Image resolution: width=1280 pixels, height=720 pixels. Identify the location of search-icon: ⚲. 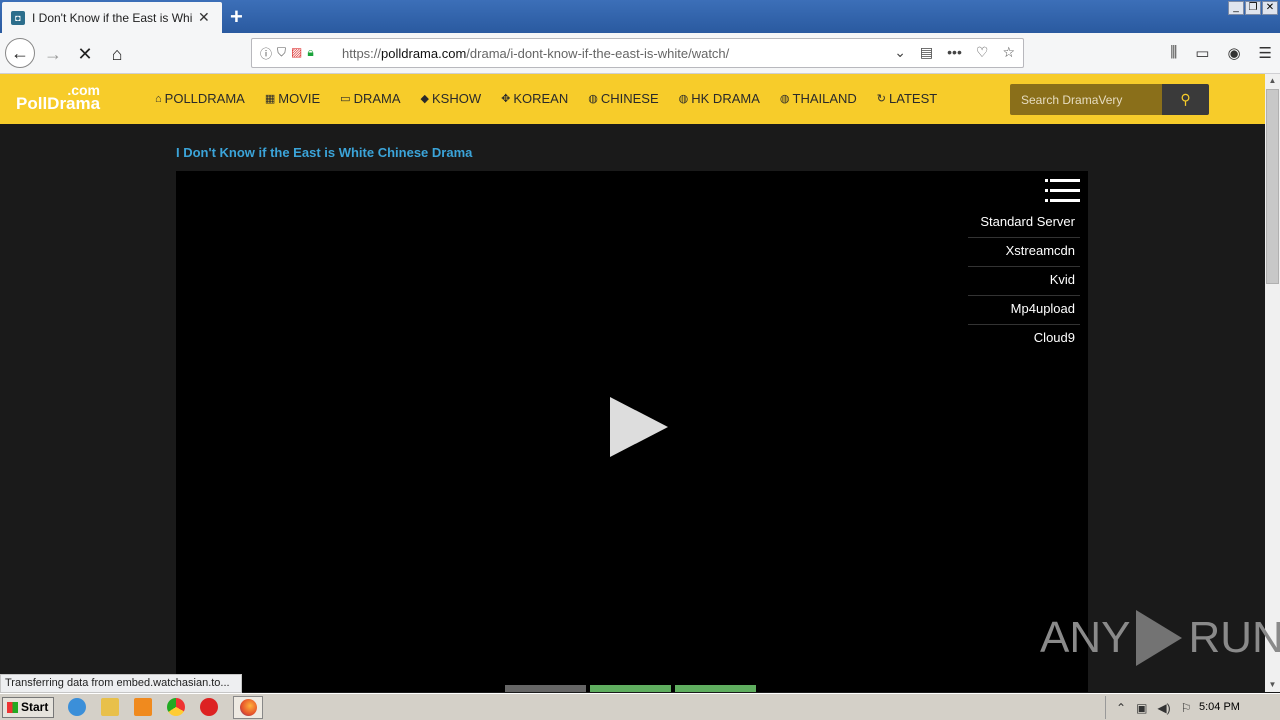
(1185, 99).